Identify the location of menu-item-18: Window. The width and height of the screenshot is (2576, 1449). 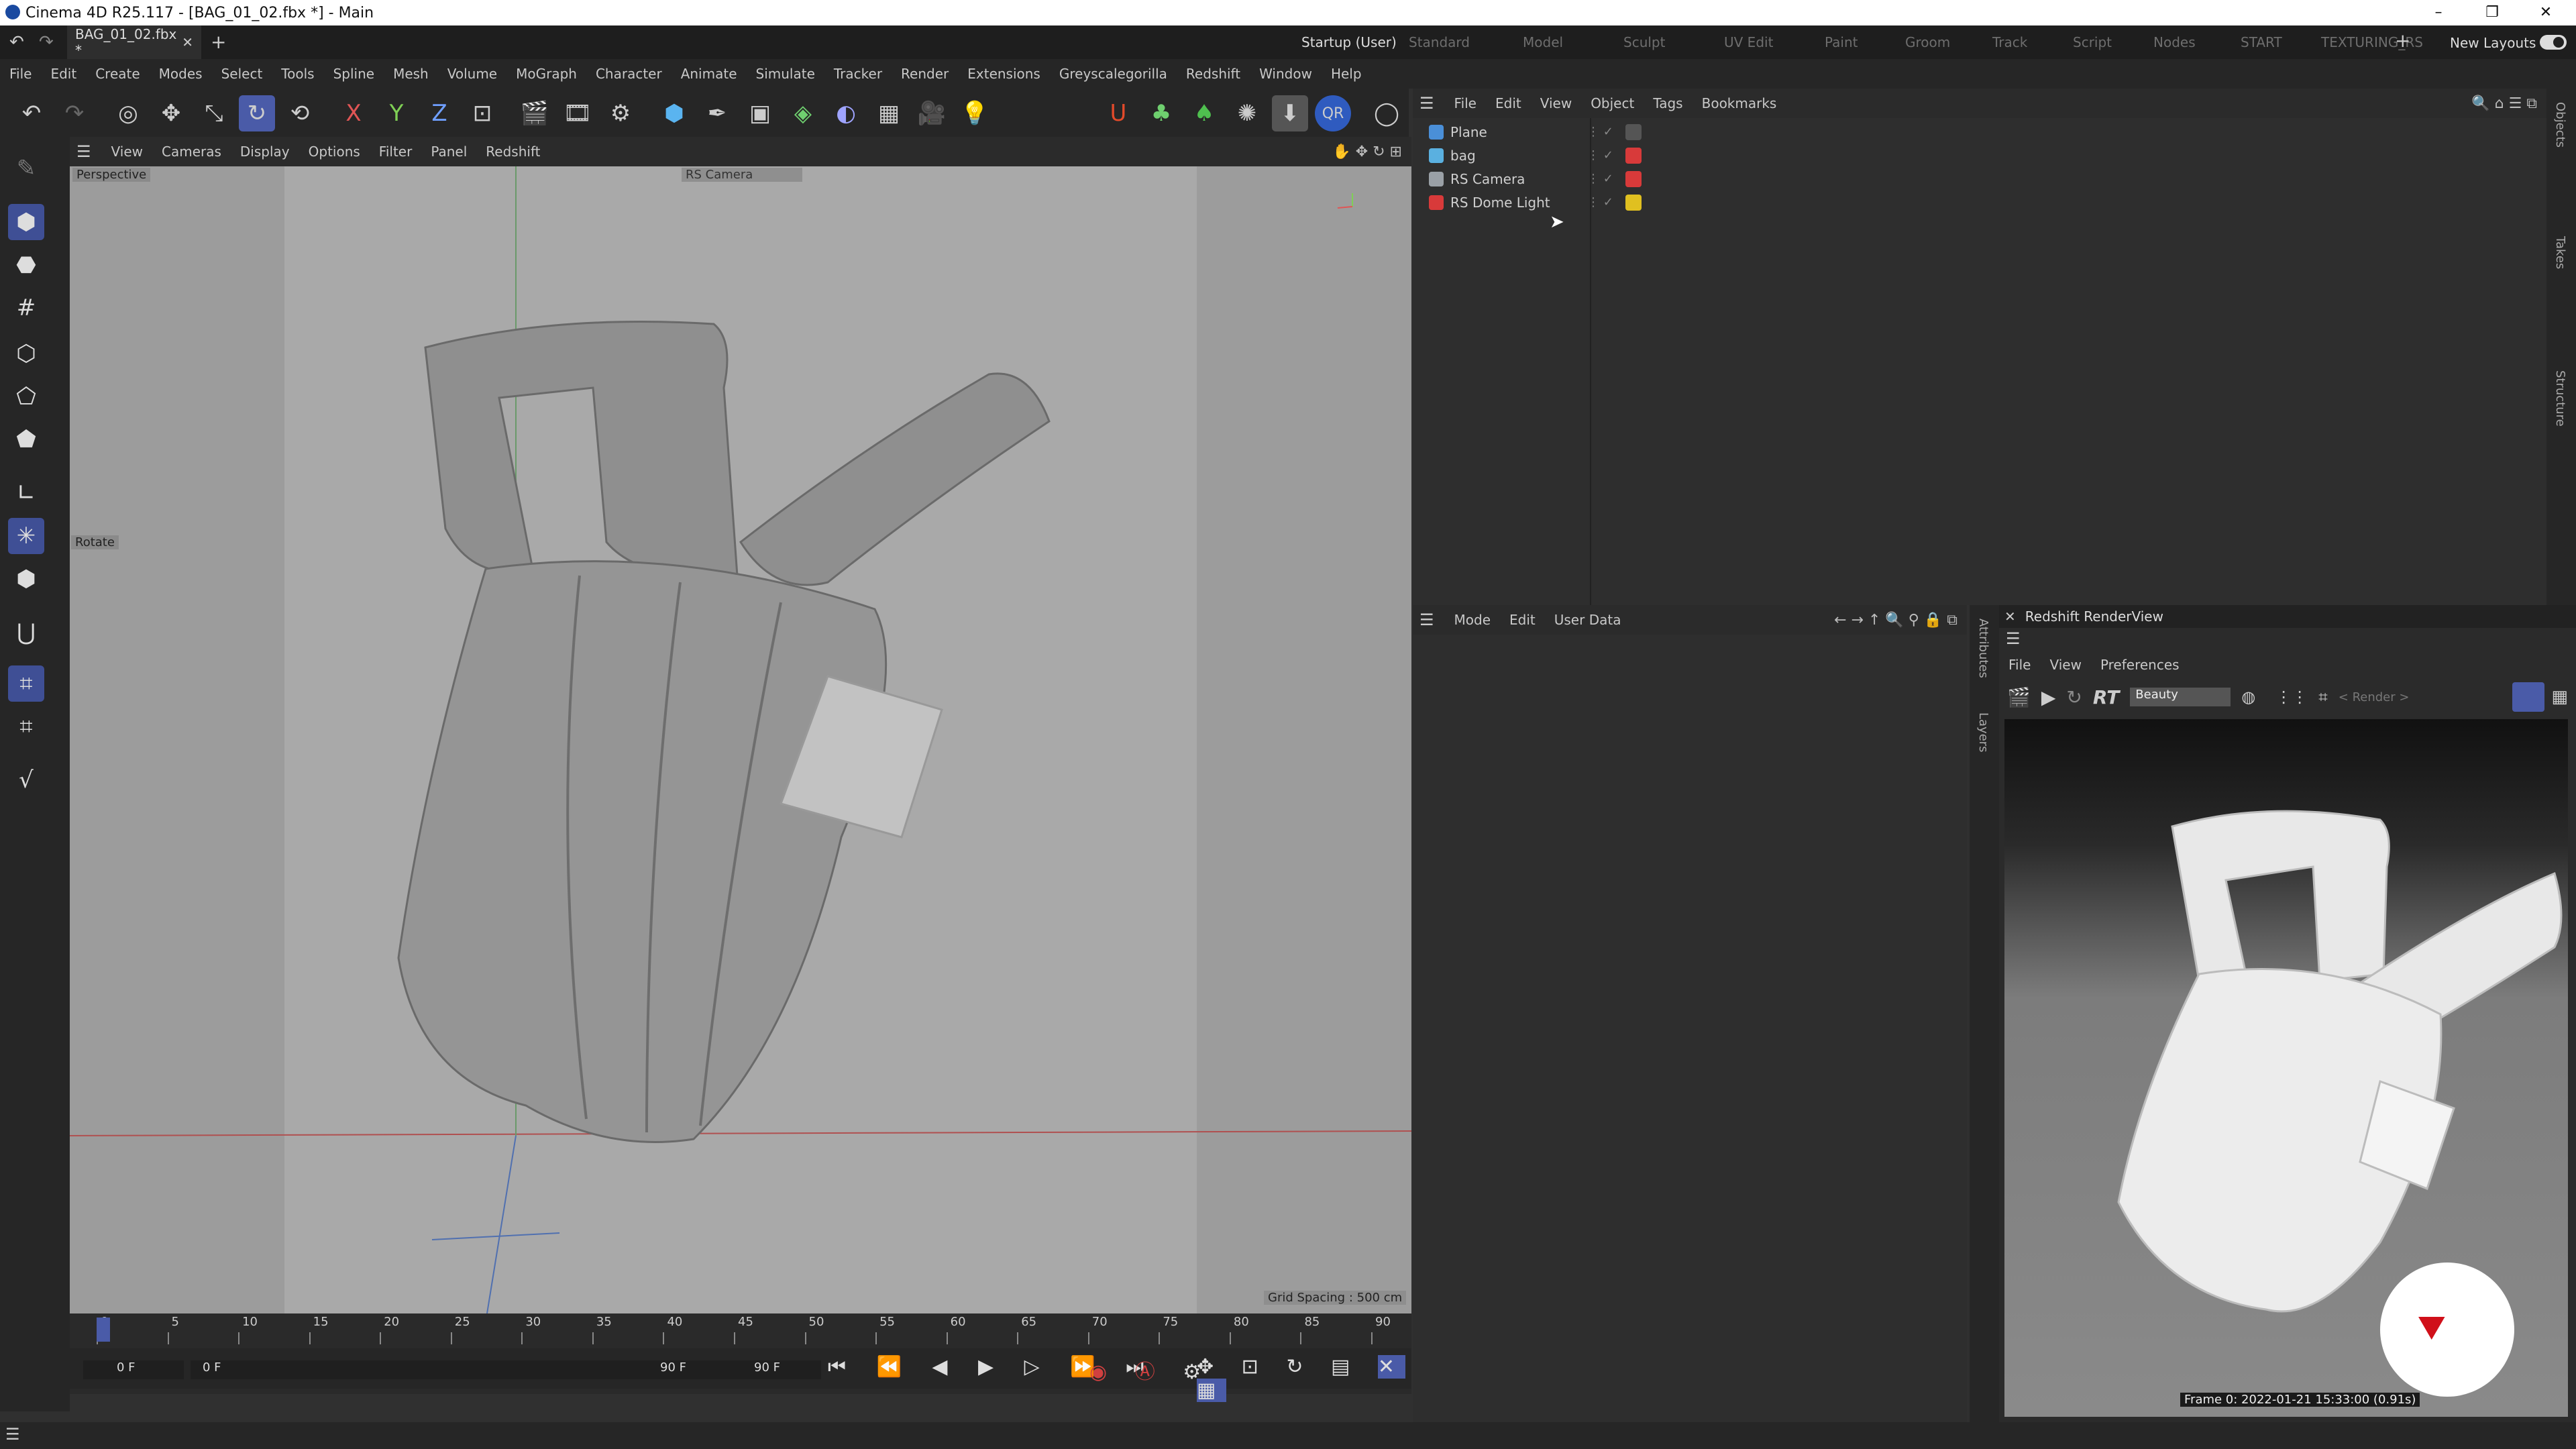
(1285, 74).